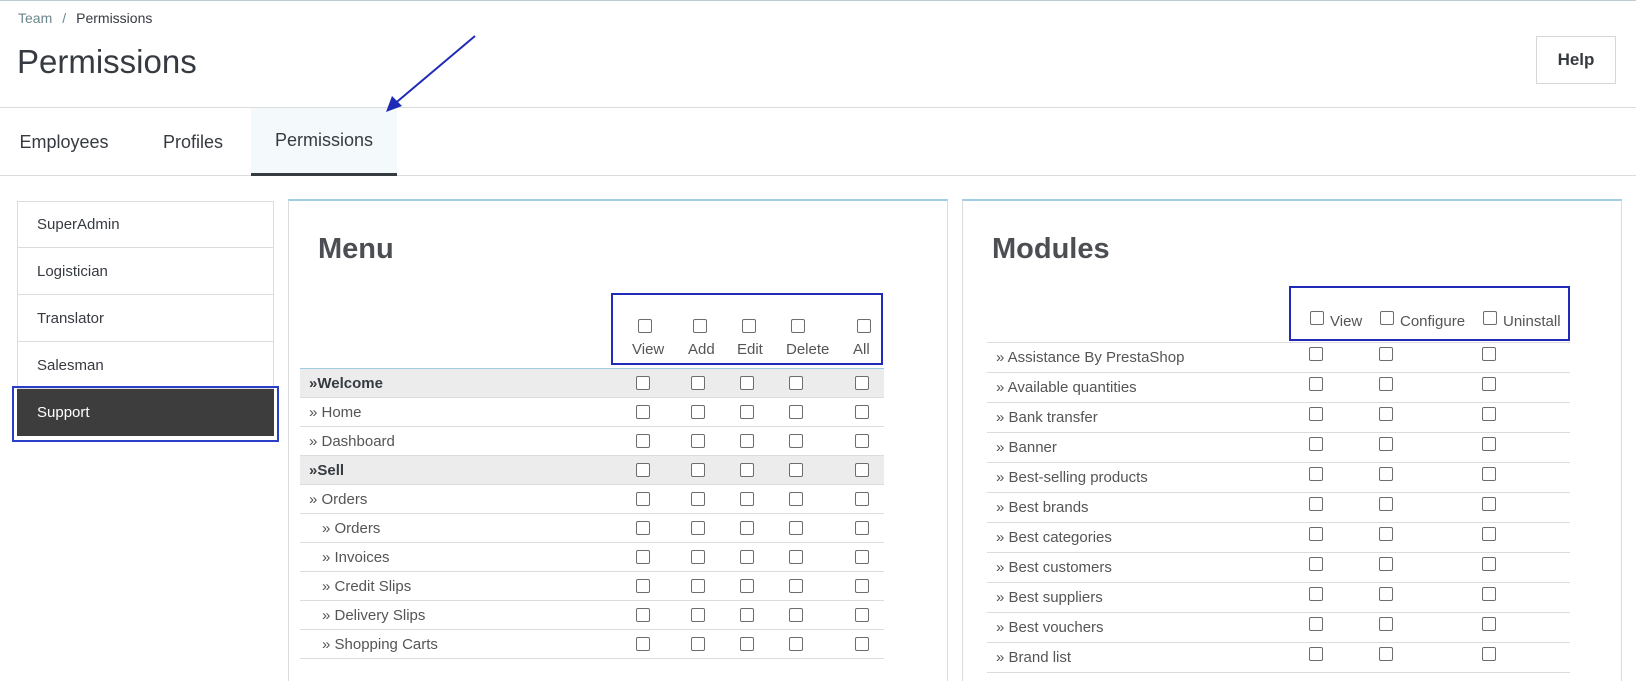 This screenshot has width=1636, height=681. I want to click on tab-employees: Employees, so click(64, 142).